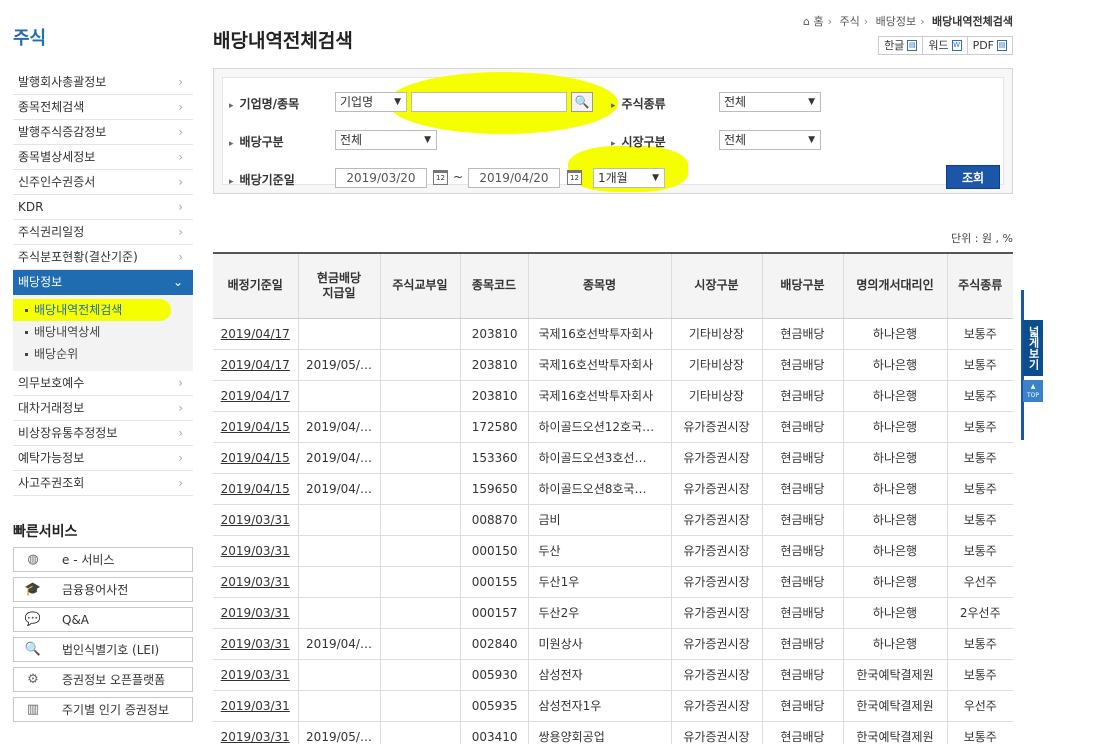  What do you see at coordinates (489, 102) in the screenshot?
I see `company-search-input` at bounding box center [489, 102].